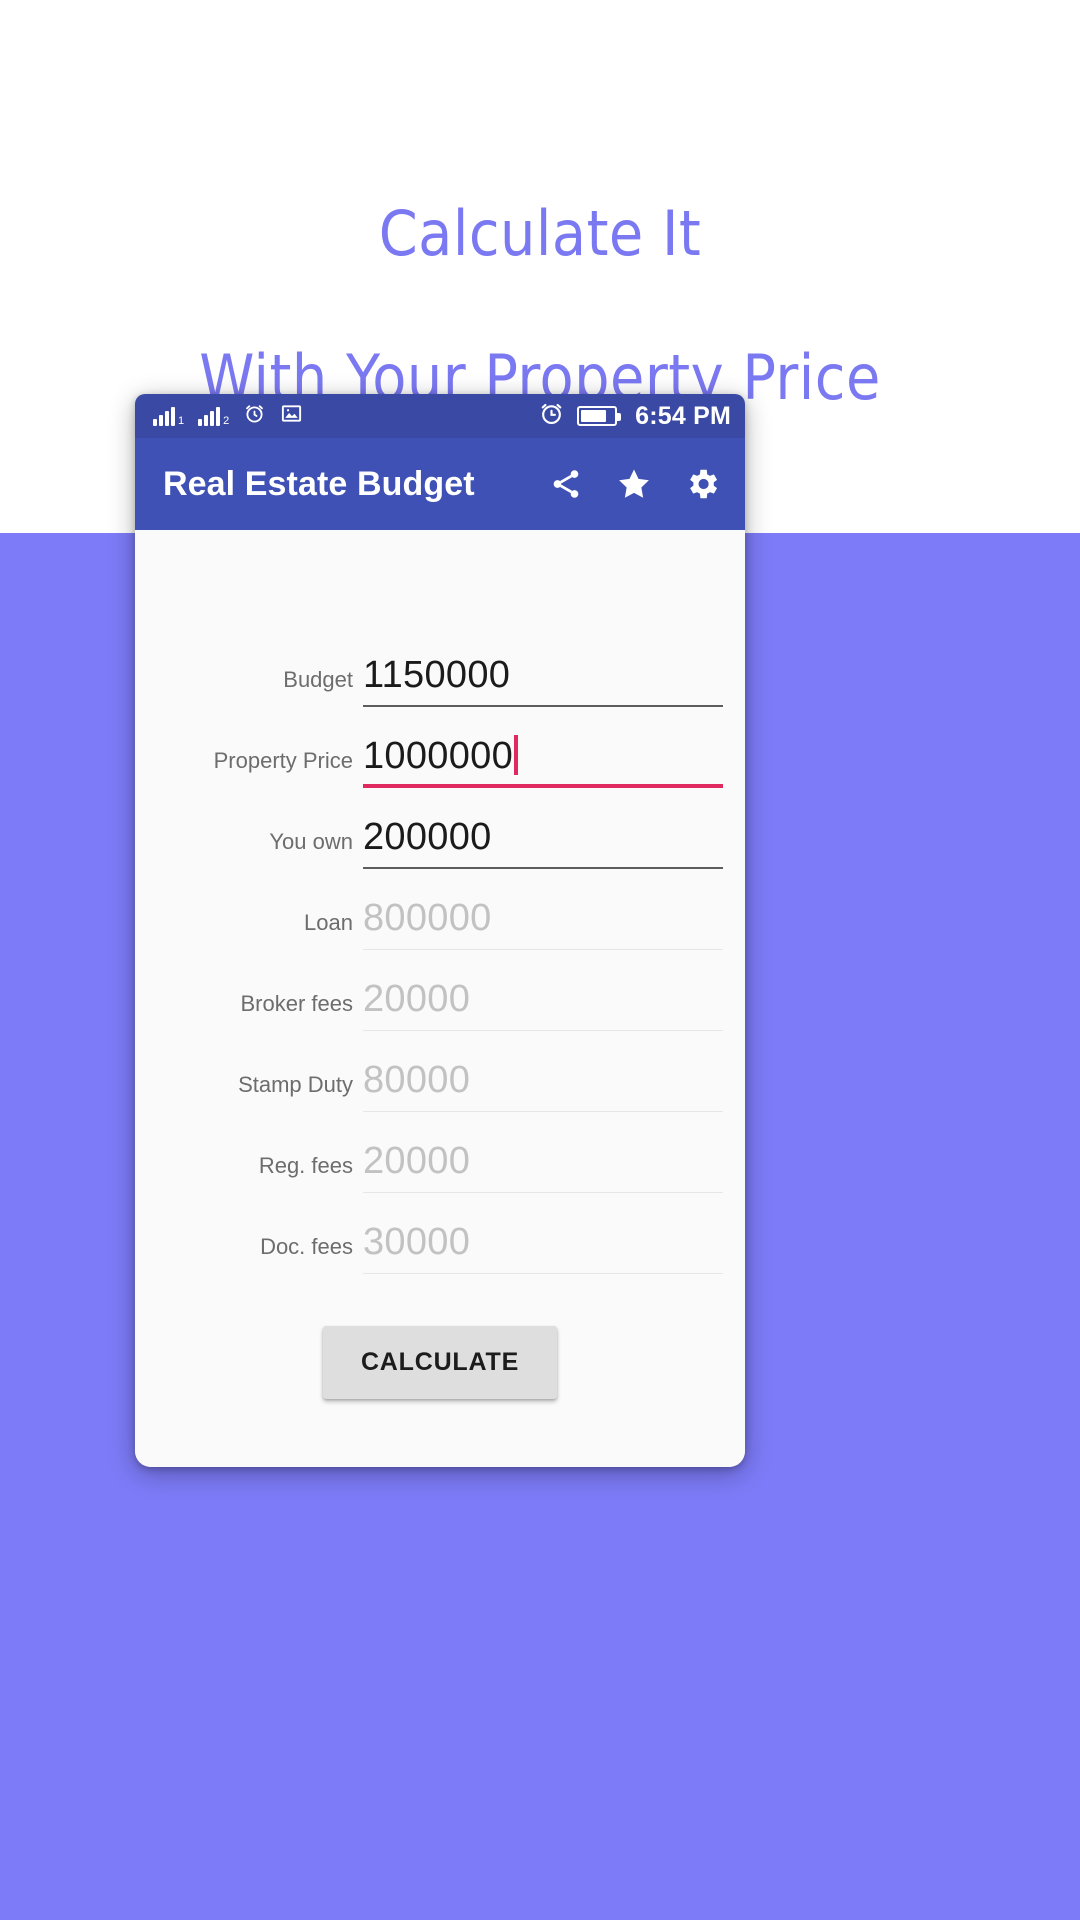 The width and height of the screenshot is (1080, 1920). Describe the element at coordinates (319, 483) in the screenshot. I see `app-title: Real Estate Budget` at that location.